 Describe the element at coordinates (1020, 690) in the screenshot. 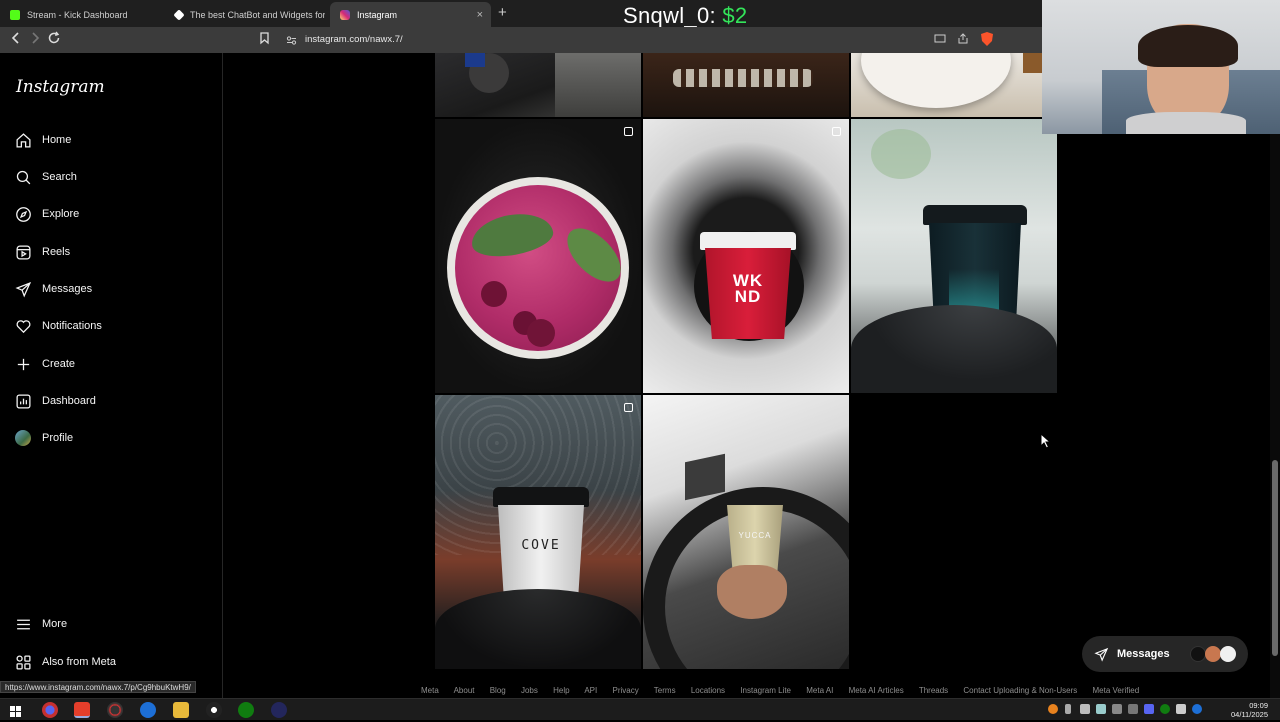

I see `footer-link: Contact Uploading & Non-Users` at that location.